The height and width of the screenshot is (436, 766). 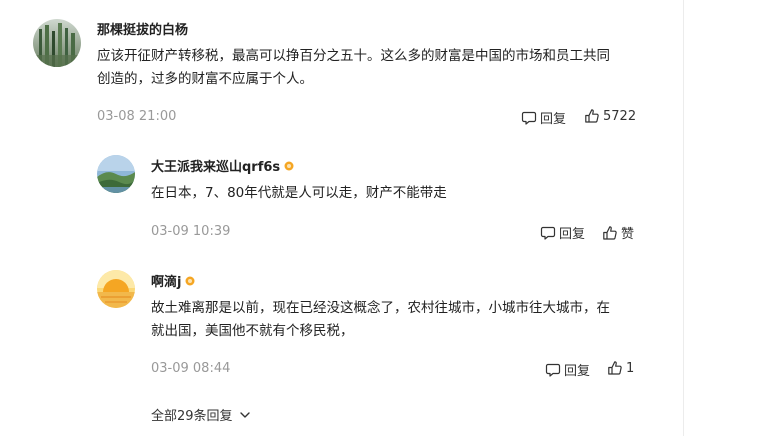 What do you see at coordinates (191, 231) in the screenshot?
I see `reply-time: 03-09 10:39` at bounding box center [191, 231].